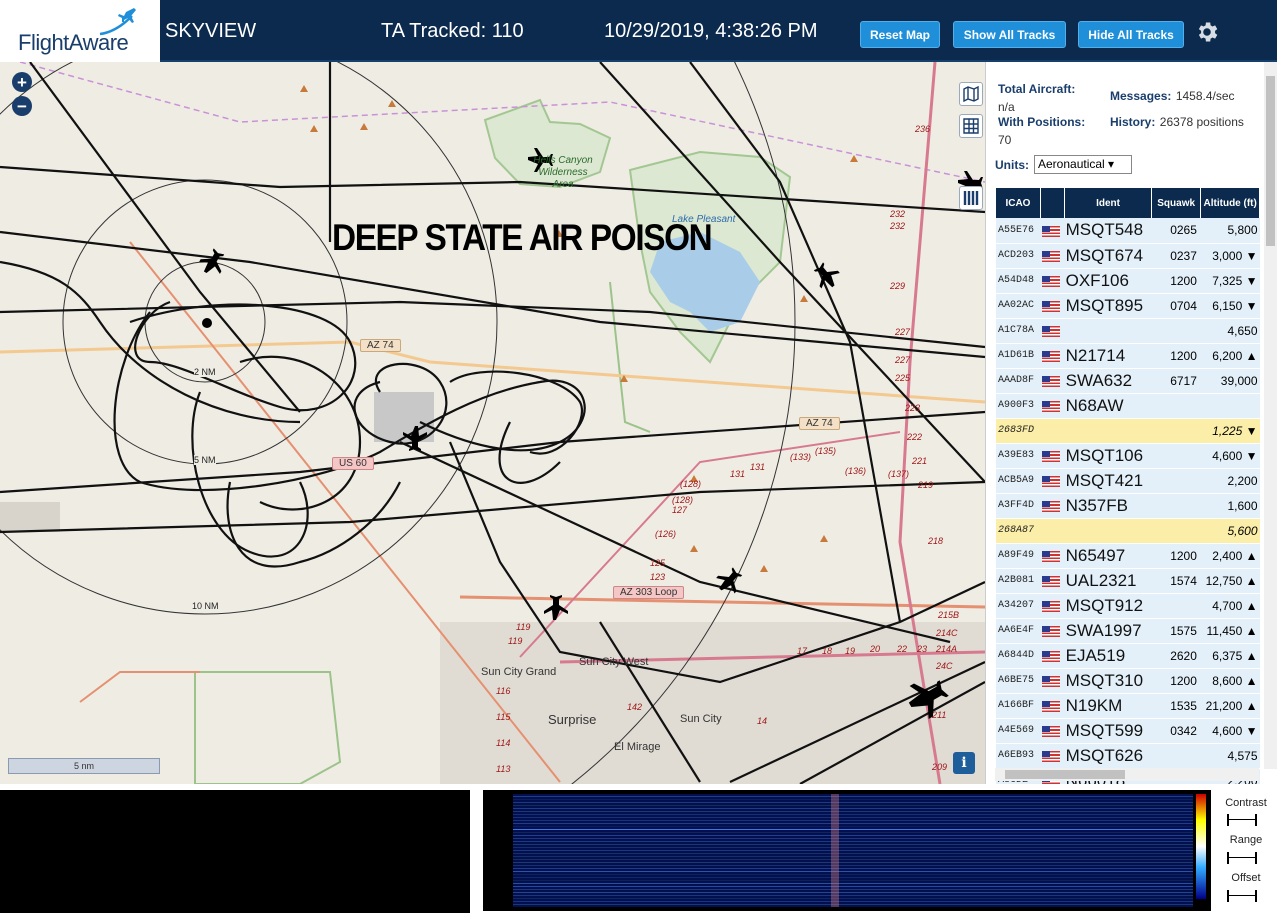 The height and width of the screenshot is (917, 1277). What do you see at coordinates (1128, 431) in the screenshot?
I see `table-row: 2683FD 1,225 ▼` at bounding box center [1128, 431].